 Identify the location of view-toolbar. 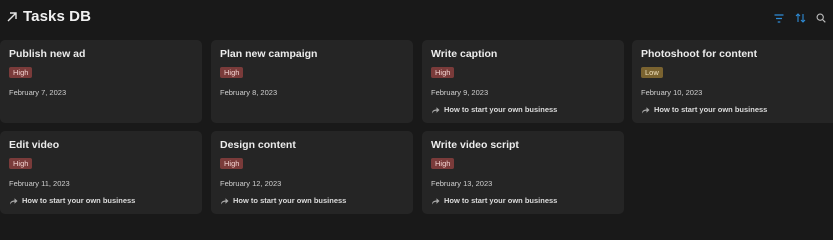
(800, 18).